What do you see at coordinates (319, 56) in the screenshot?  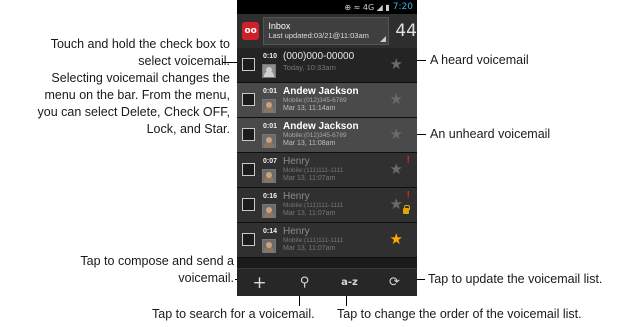 I see `caller-name: (000)000-00000` at bounding box center [319, 56].